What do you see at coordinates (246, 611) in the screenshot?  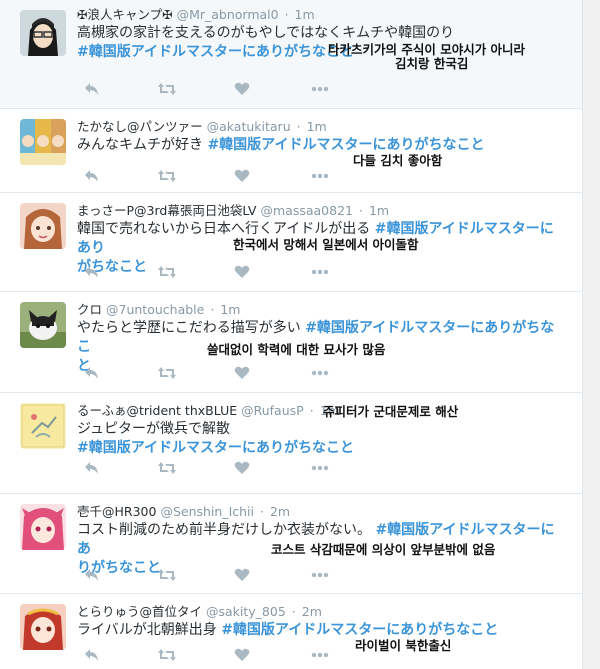 I see `user-handle: @sakity_805` at bounding box center [246, 611].